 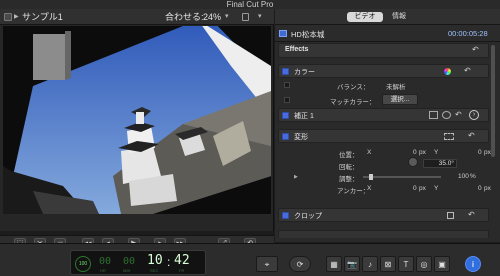 I want to click on clip-name: サンプル1, so click(x=42, y=17).